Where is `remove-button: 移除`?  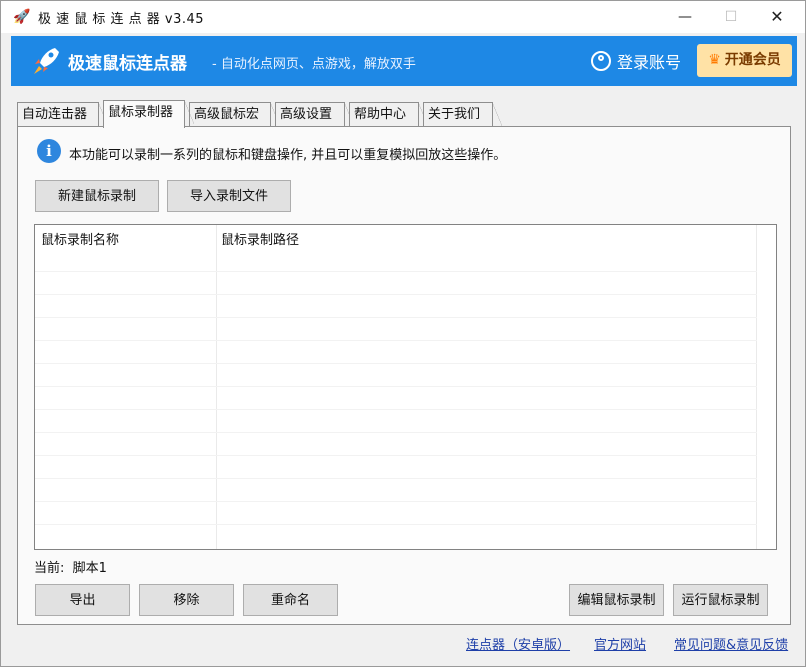 remove-button: 移除 is located at coordinates (186, 600).